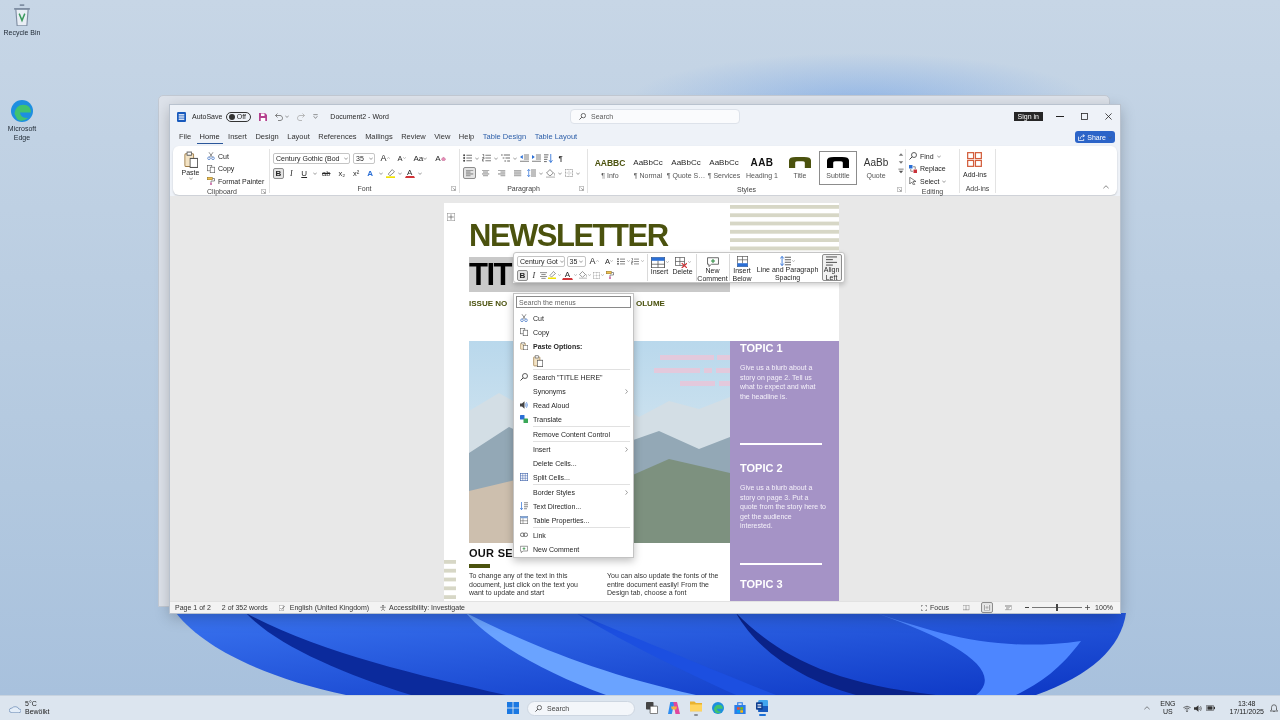 This screenshot has height=720, width=1280. What do you see at coordinates (901, 162) in the screenshot?
I see `scroll-down-icon` at bounding box center [901, 162].